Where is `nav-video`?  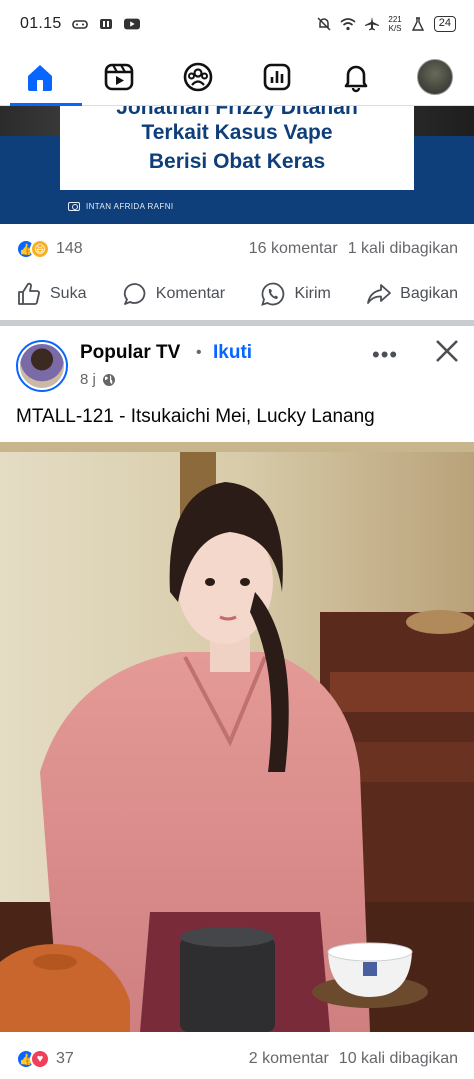 nav-video is located at coordinates (119, 77).